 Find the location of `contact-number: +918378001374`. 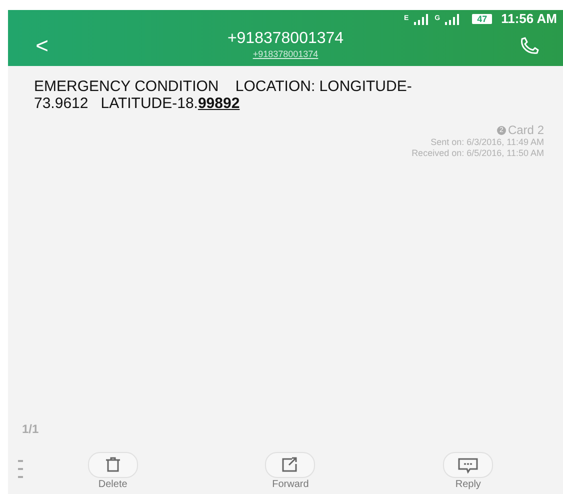

contact-number: +918378001374 is located at coordinates (285, 39).